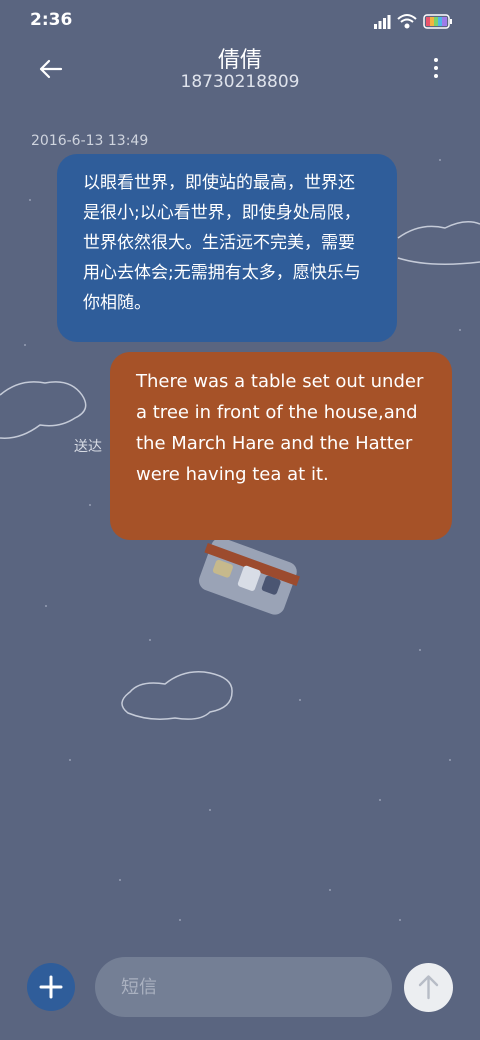 Image resolution: width=480 pixels, height=1040 pixels. I want to click on add-attachment-button, so click(51, 987).